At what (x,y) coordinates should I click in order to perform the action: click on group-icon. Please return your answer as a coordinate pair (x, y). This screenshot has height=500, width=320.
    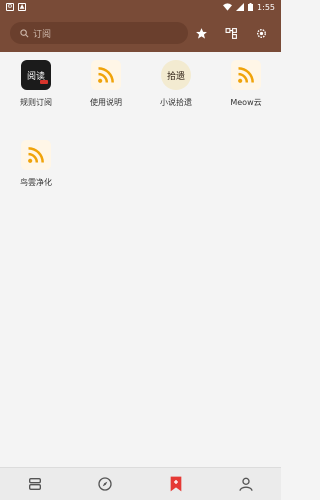
    Looking at the image, I should click on (231, 33).